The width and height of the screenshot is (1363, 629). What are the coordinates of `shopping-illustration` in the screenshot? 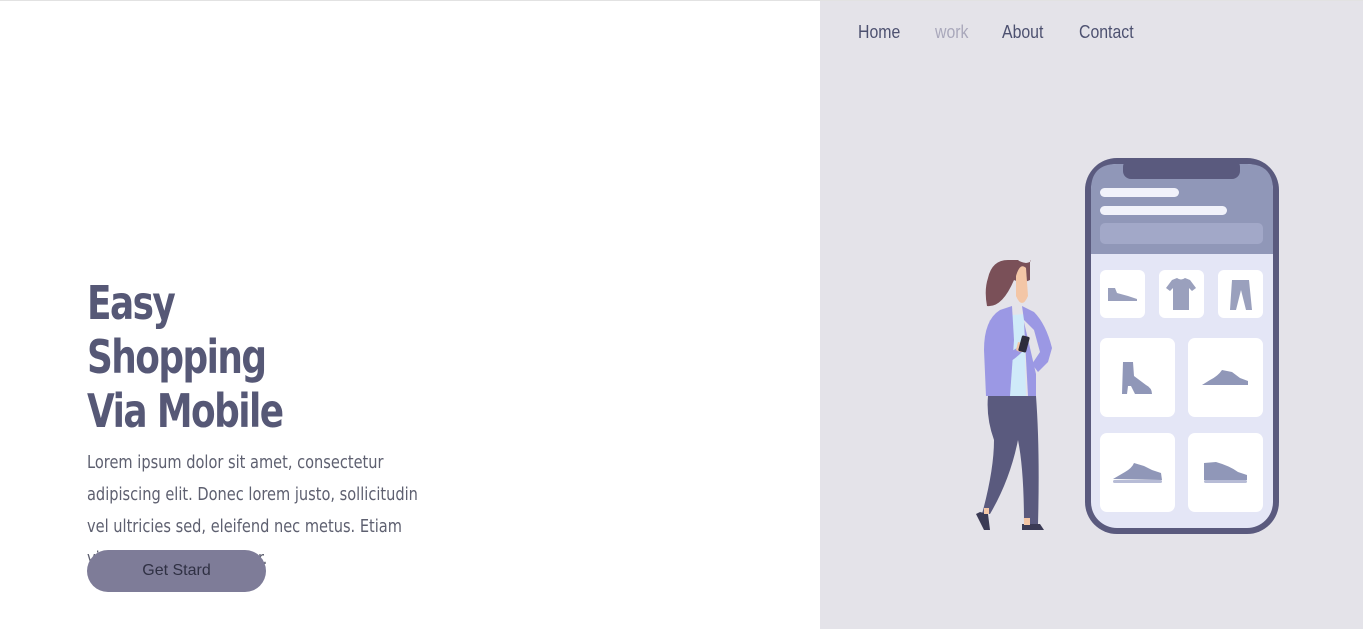 It's located at (1127, 346).